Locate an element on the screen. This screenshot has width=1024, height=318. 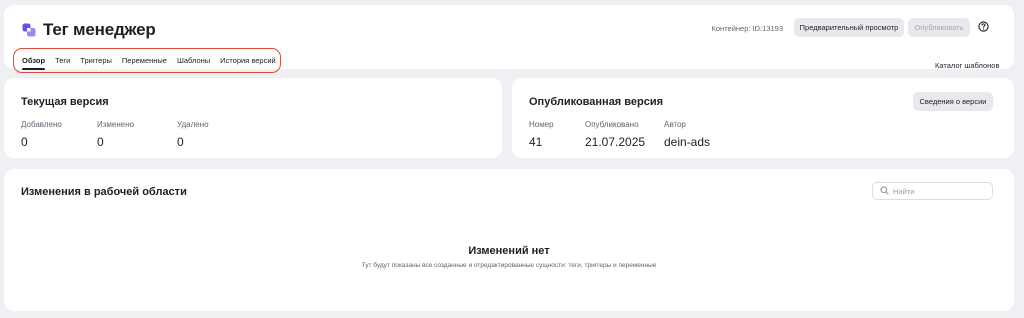
search-box is located at coordinates (932, 191).